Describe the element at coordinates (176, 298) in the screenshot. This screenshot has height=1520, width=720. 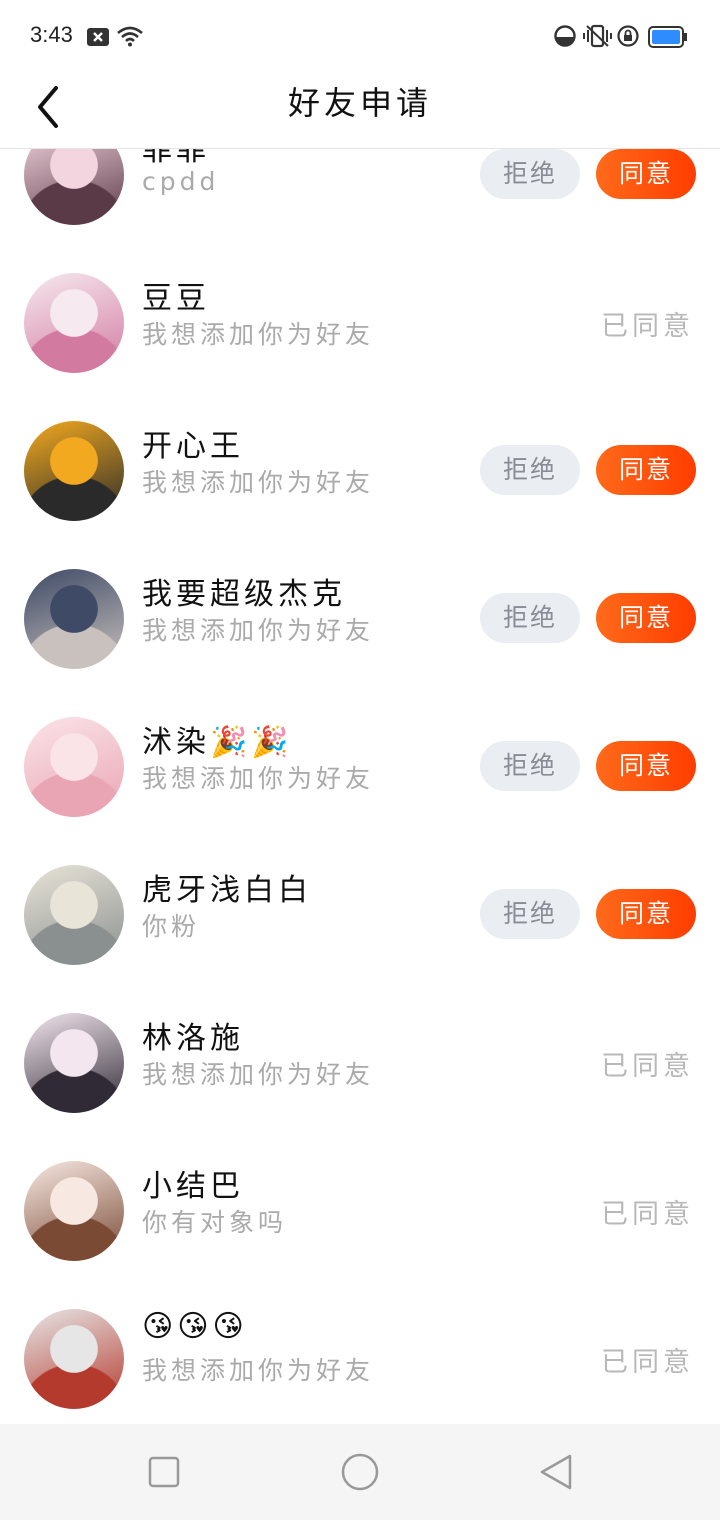
I see `user-name: 豆豆` at that location.